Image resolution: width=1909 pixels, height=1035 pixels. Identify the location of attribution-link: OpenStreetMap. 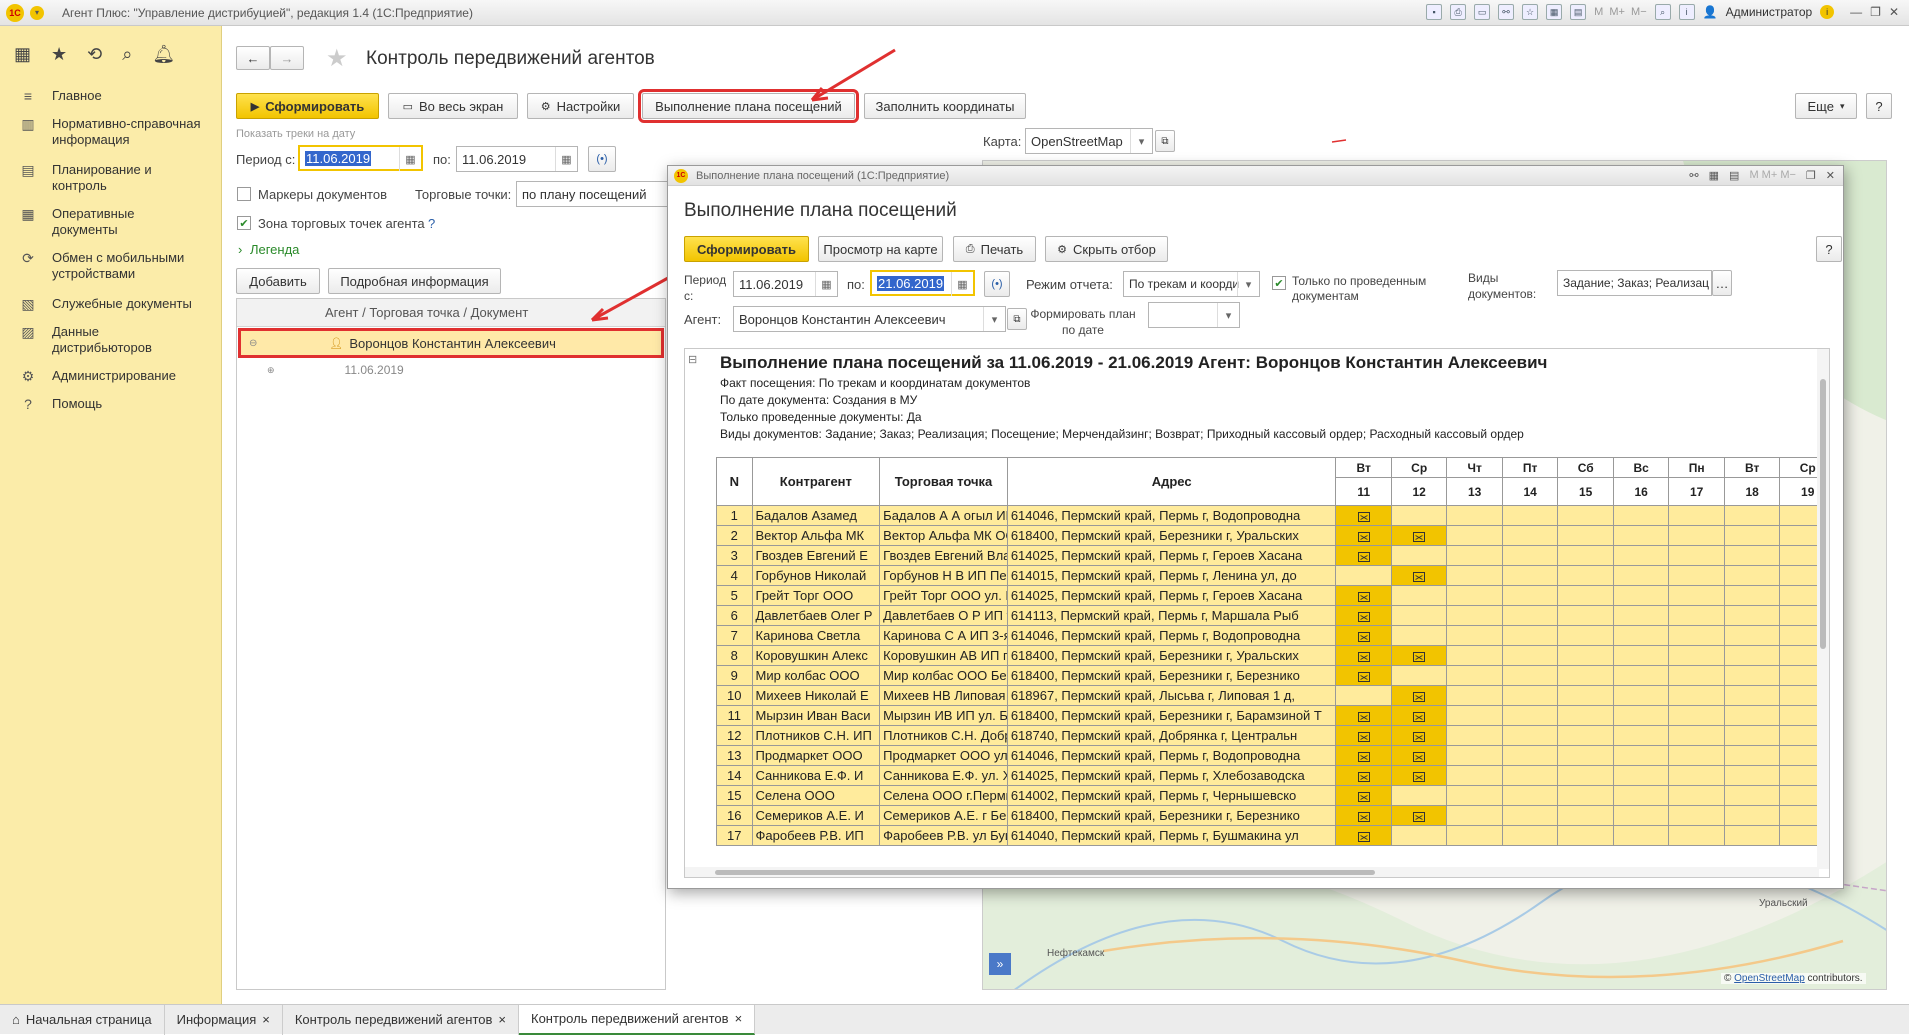
(1769, 978).